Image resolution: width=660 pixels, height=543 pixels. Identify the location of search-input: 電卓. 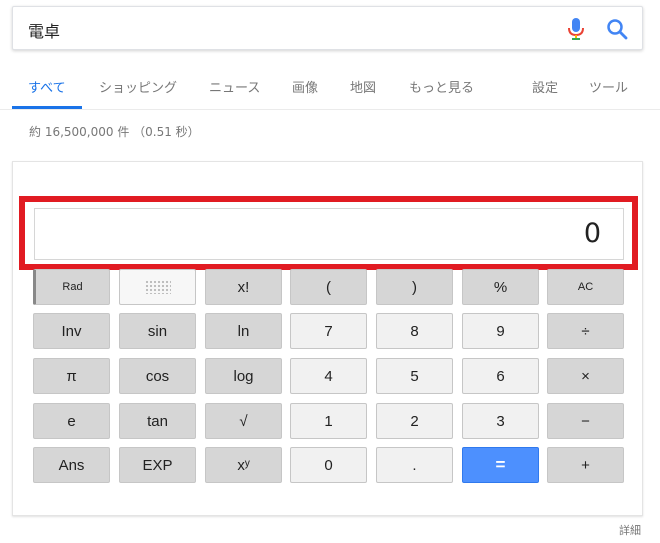
(44, 30).